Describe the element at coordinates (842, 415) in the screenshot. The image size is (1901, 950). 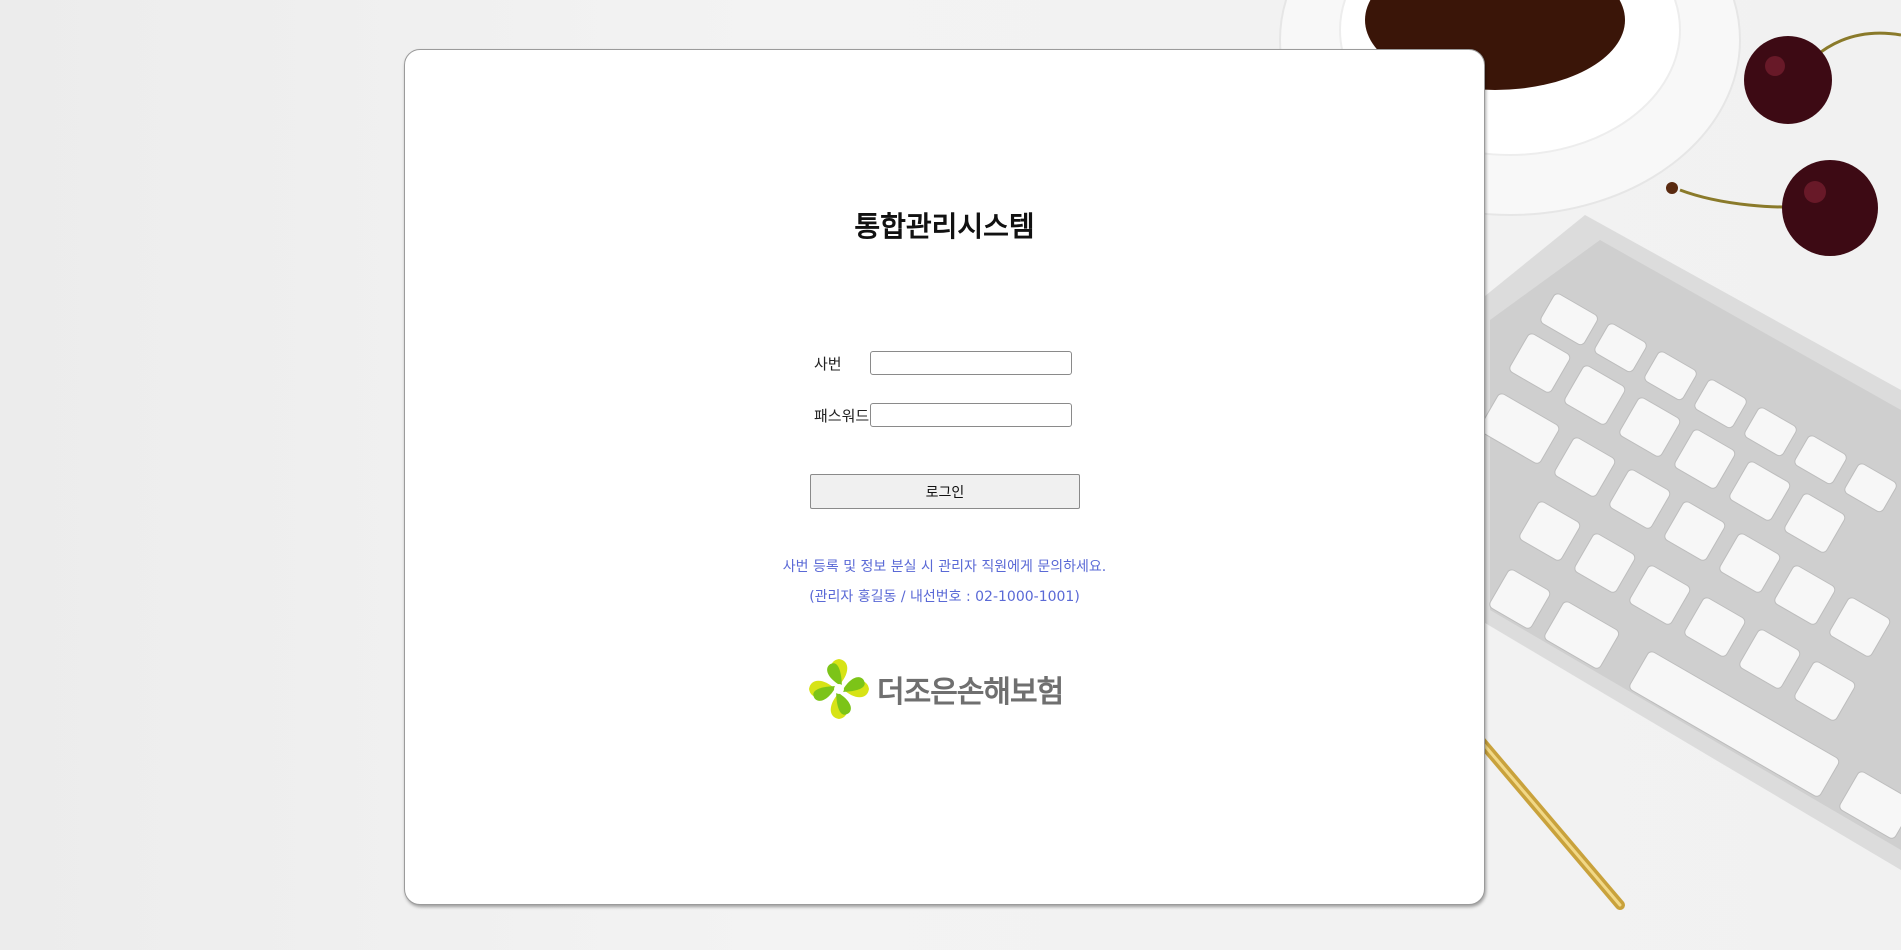
I see `password-label: 패스워드` at that location.